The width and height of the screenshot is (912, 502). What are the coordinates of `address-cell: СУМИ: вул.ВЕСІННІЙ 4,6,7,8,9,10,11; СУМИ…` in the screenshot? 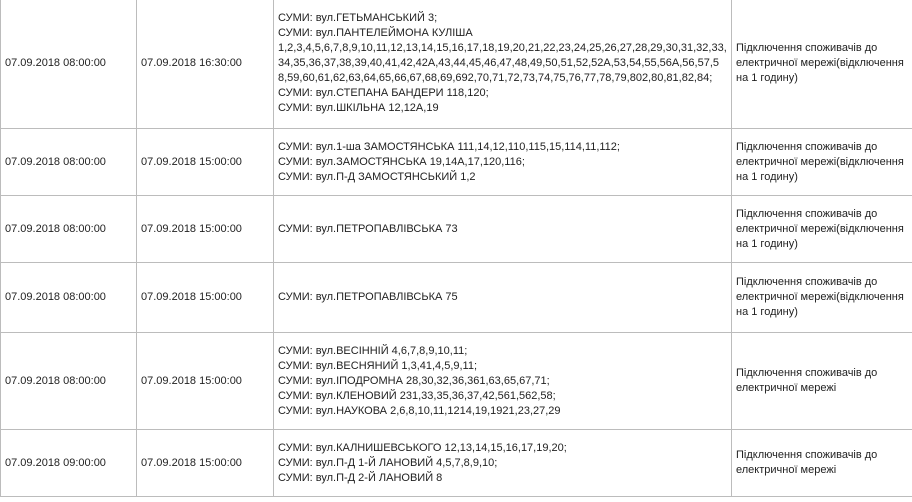 It's located at (502, 381).